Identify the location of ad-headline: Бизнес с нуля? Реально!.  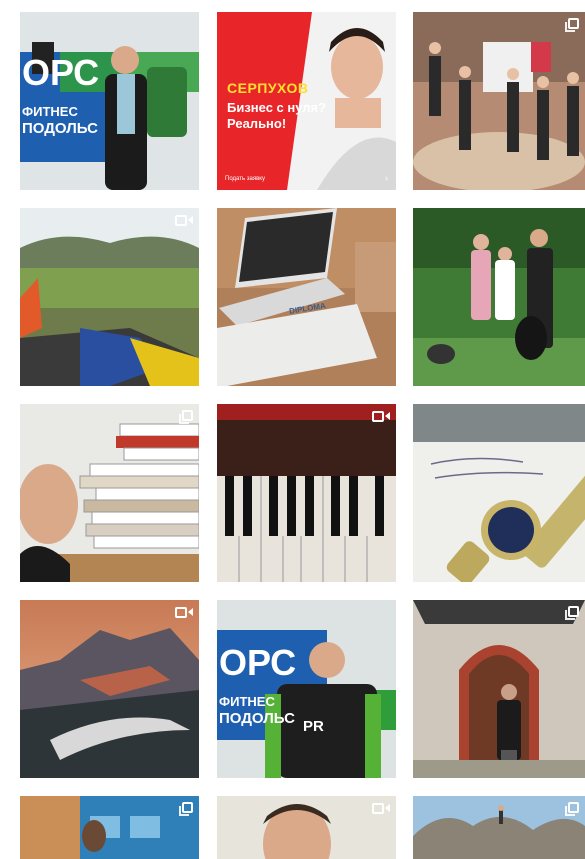
(277, 115).